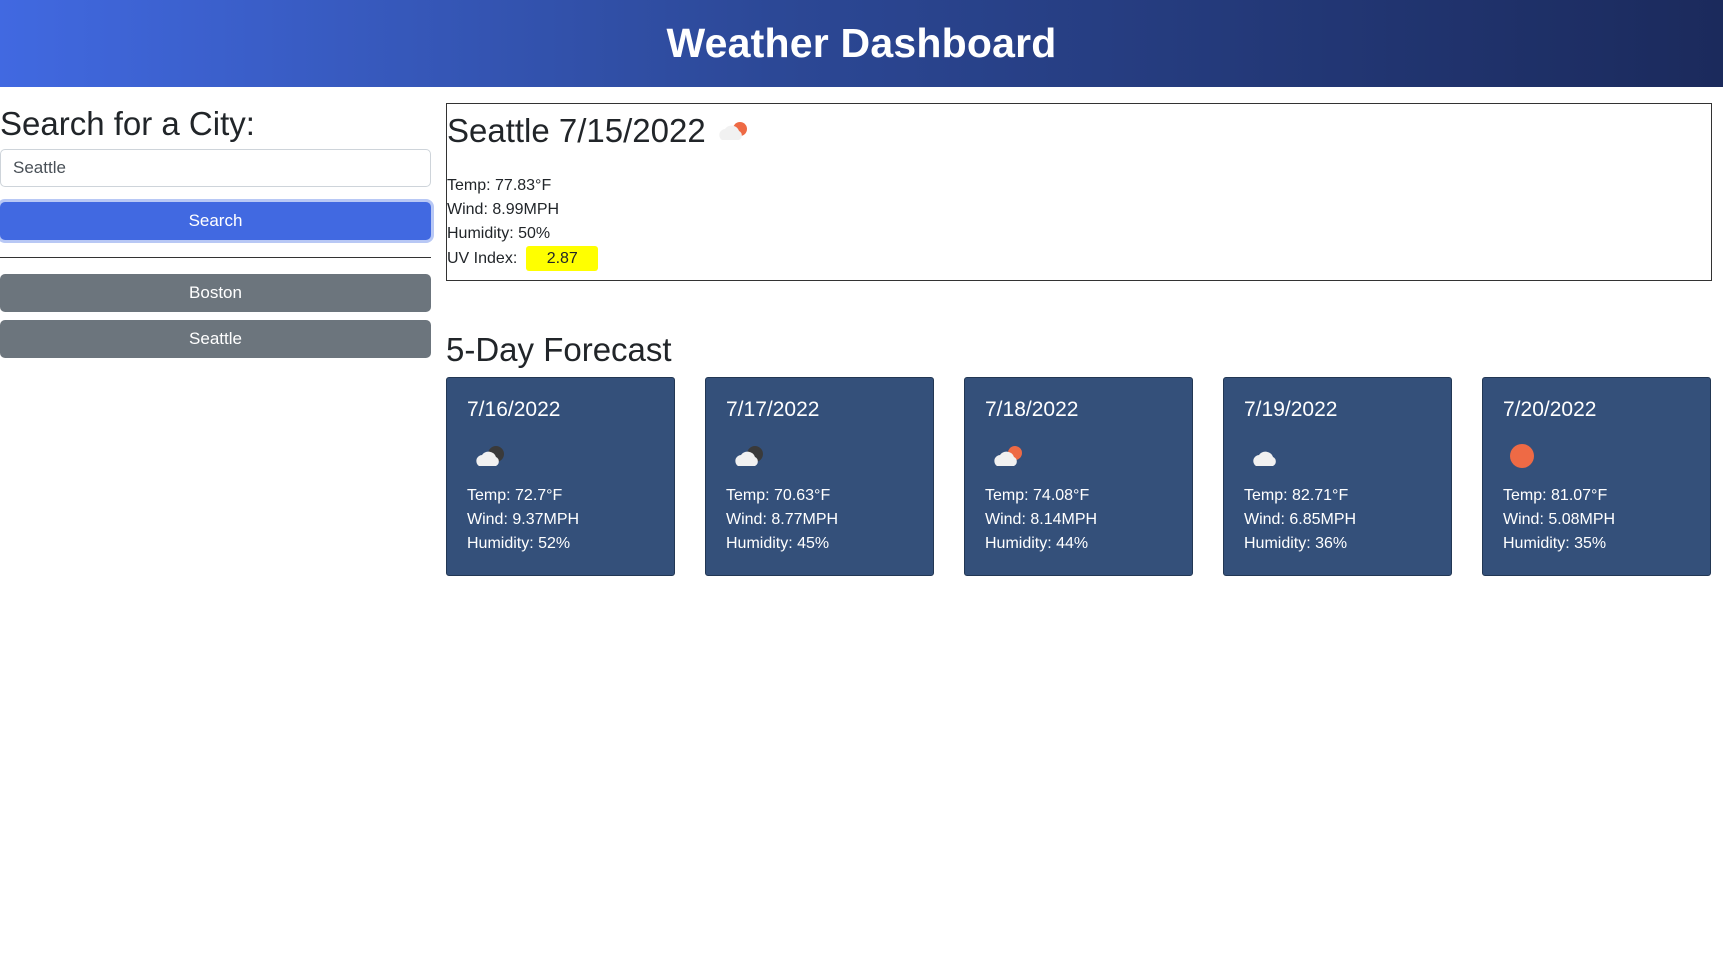 The image size is (1723, 964). Describe the element at coordinates (523, 258) in the screenshot. I see `uv-index-row: UV Index: 2.87` at that location.